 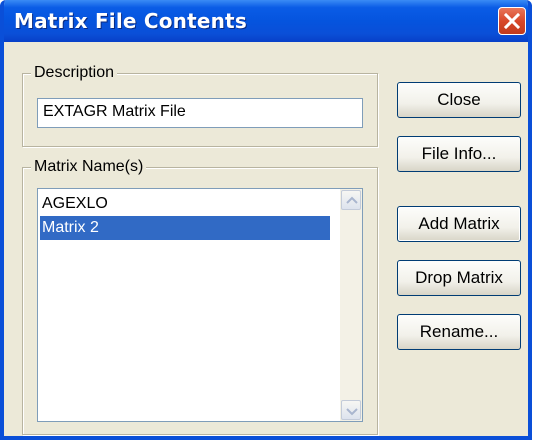 I want to click on window-close-button, so click(x=512, y=21).